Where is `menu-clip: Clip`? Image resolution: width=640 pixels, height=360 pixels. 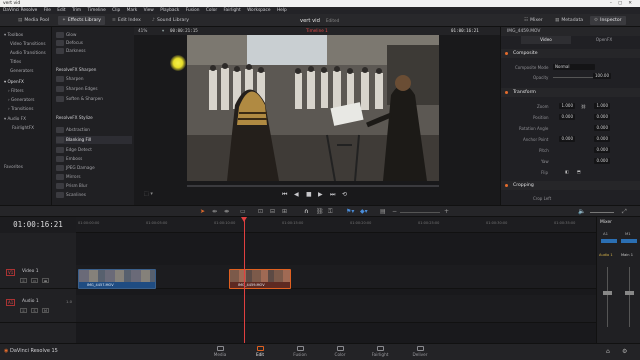
menu-clip: Clip is located at coordinates (116, 10).